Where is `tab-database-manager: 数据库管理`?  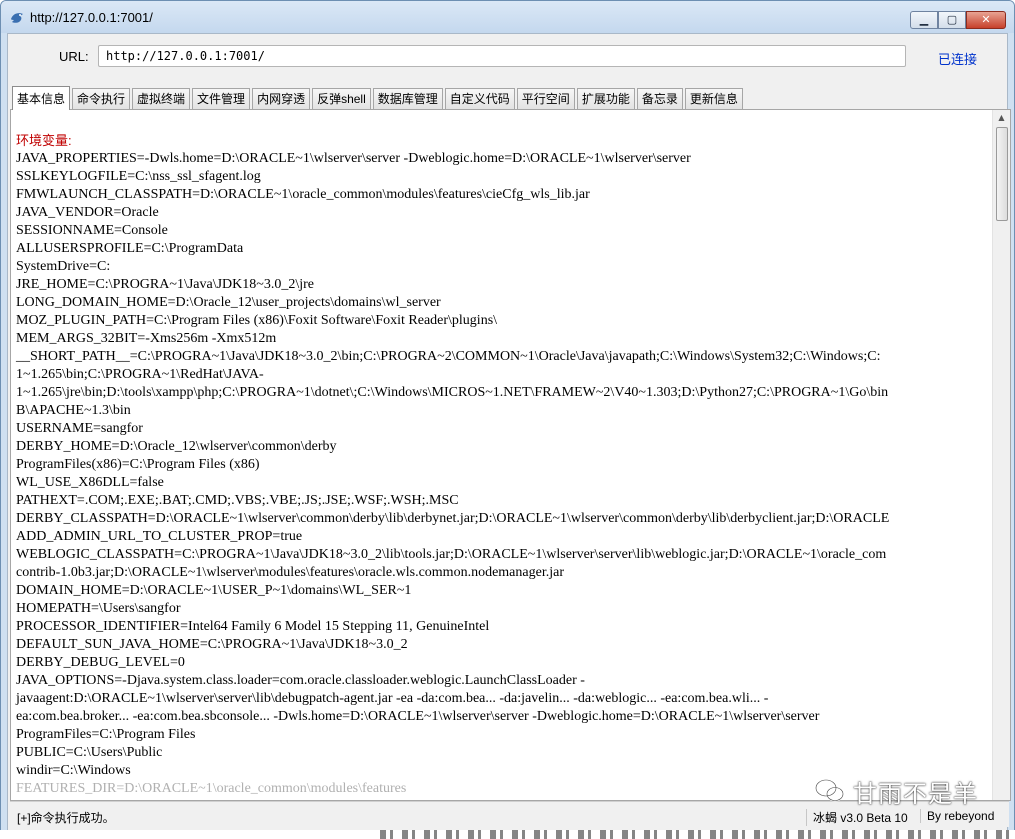
tab-database-manager: 数据库管理 is located at coordinates (407, 98).